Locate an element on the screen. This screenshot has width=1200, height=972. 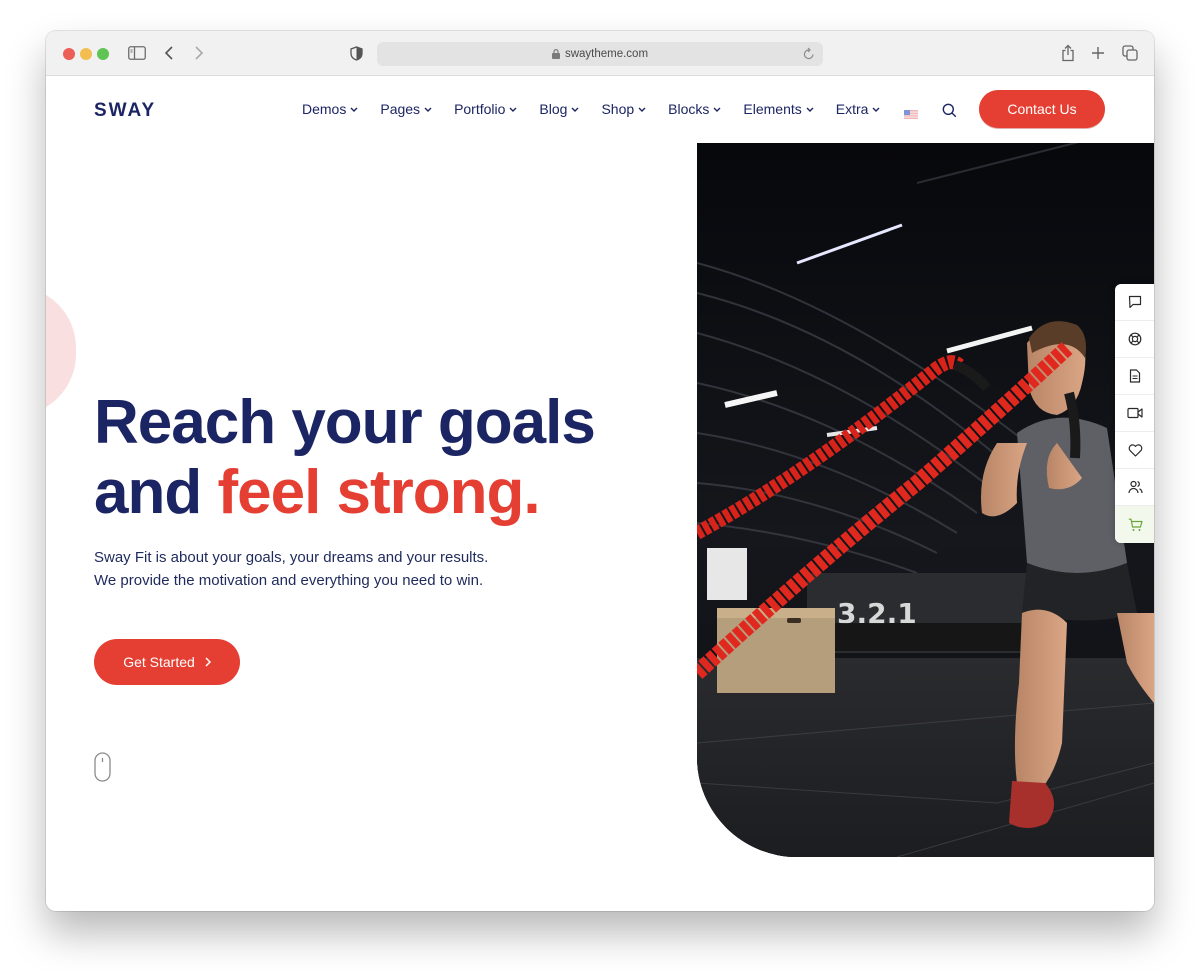
site-logo: SWAY is located at coordinates (125, 111).